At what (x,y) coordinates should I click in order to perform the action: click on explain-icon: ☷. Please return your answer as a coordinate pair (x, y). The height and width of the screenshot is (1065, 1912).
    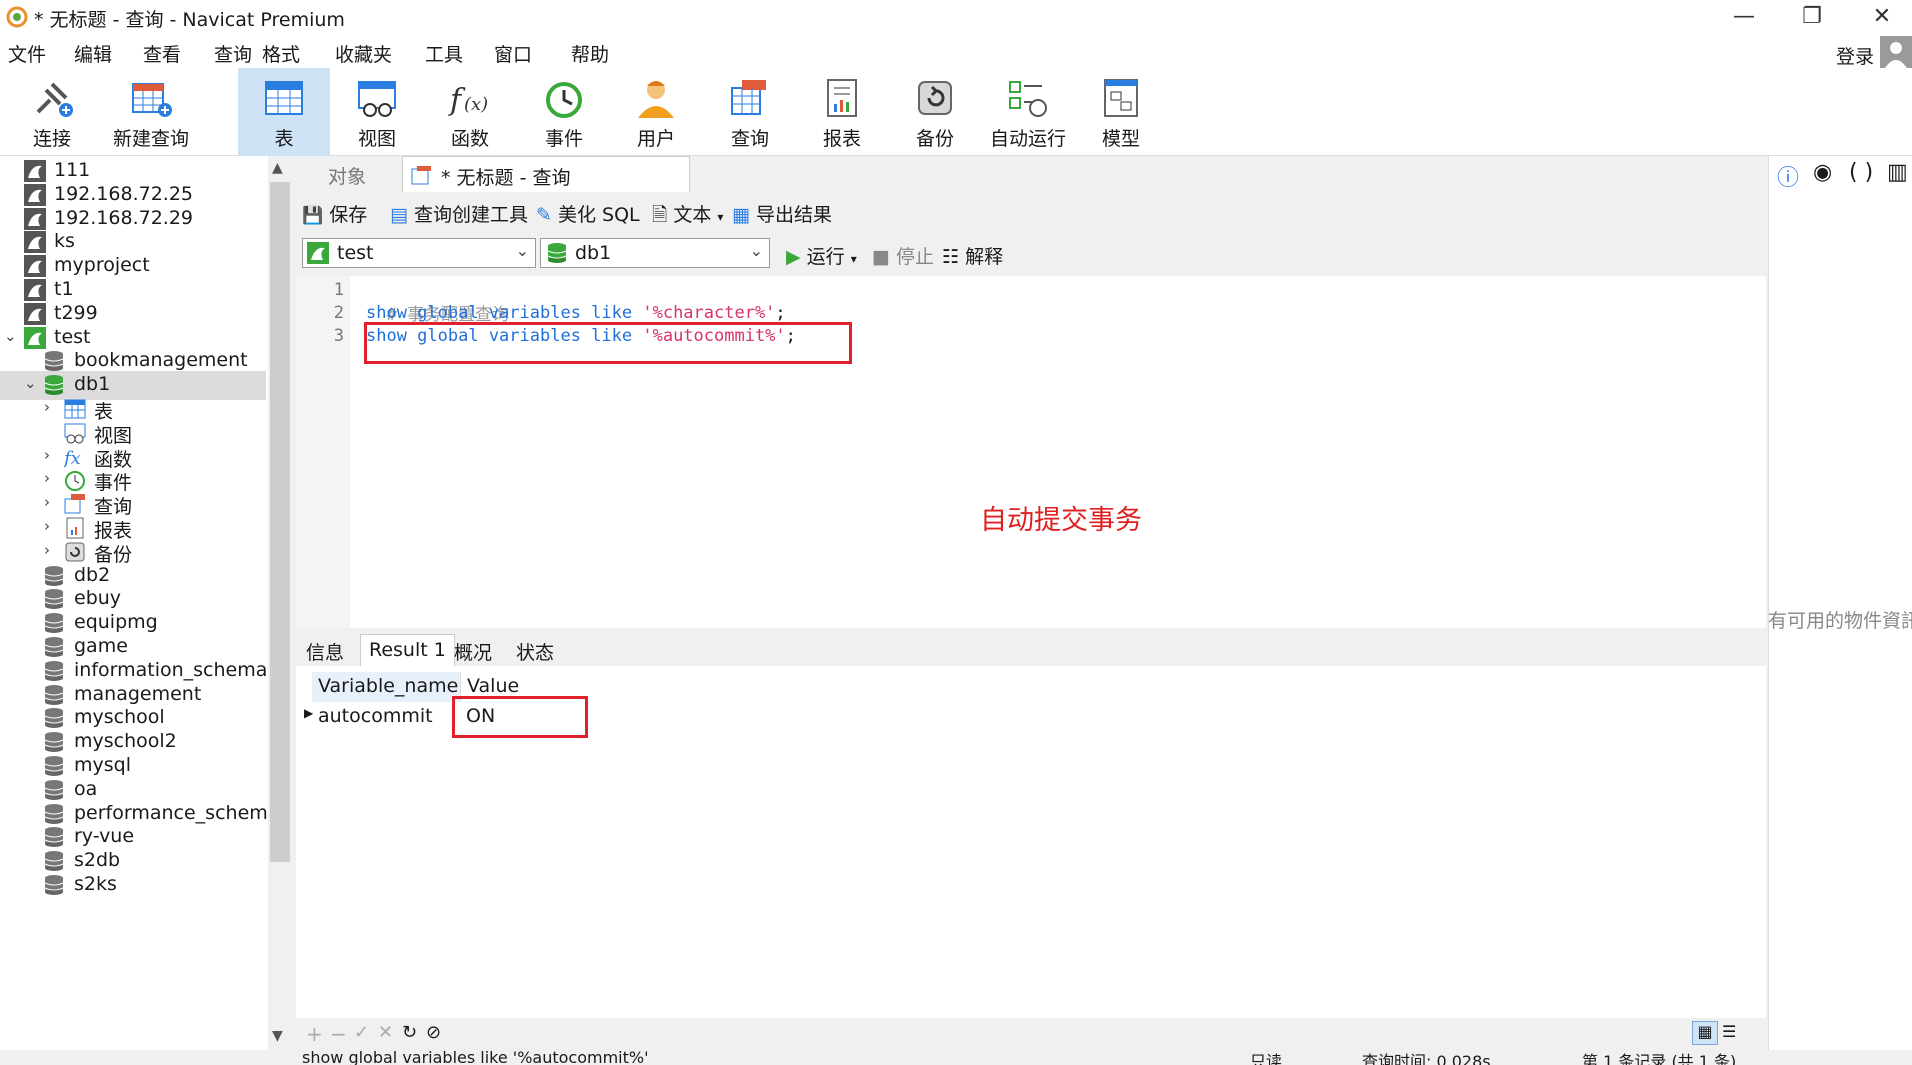
    Looking at the image, I should click on (951, 257).